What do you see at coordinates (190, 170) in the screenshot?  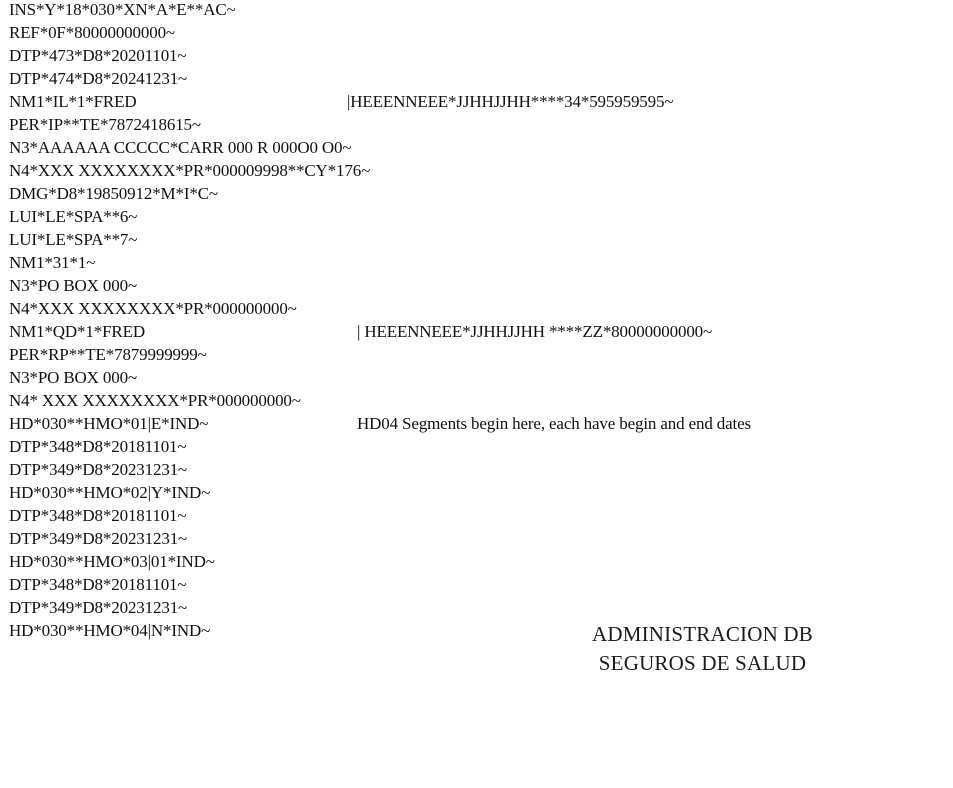 I see `edi-line-n4-city: N4*XXX XXXXXXXX*PR*000009998**CY*176~` at bounding box center [190, 170].